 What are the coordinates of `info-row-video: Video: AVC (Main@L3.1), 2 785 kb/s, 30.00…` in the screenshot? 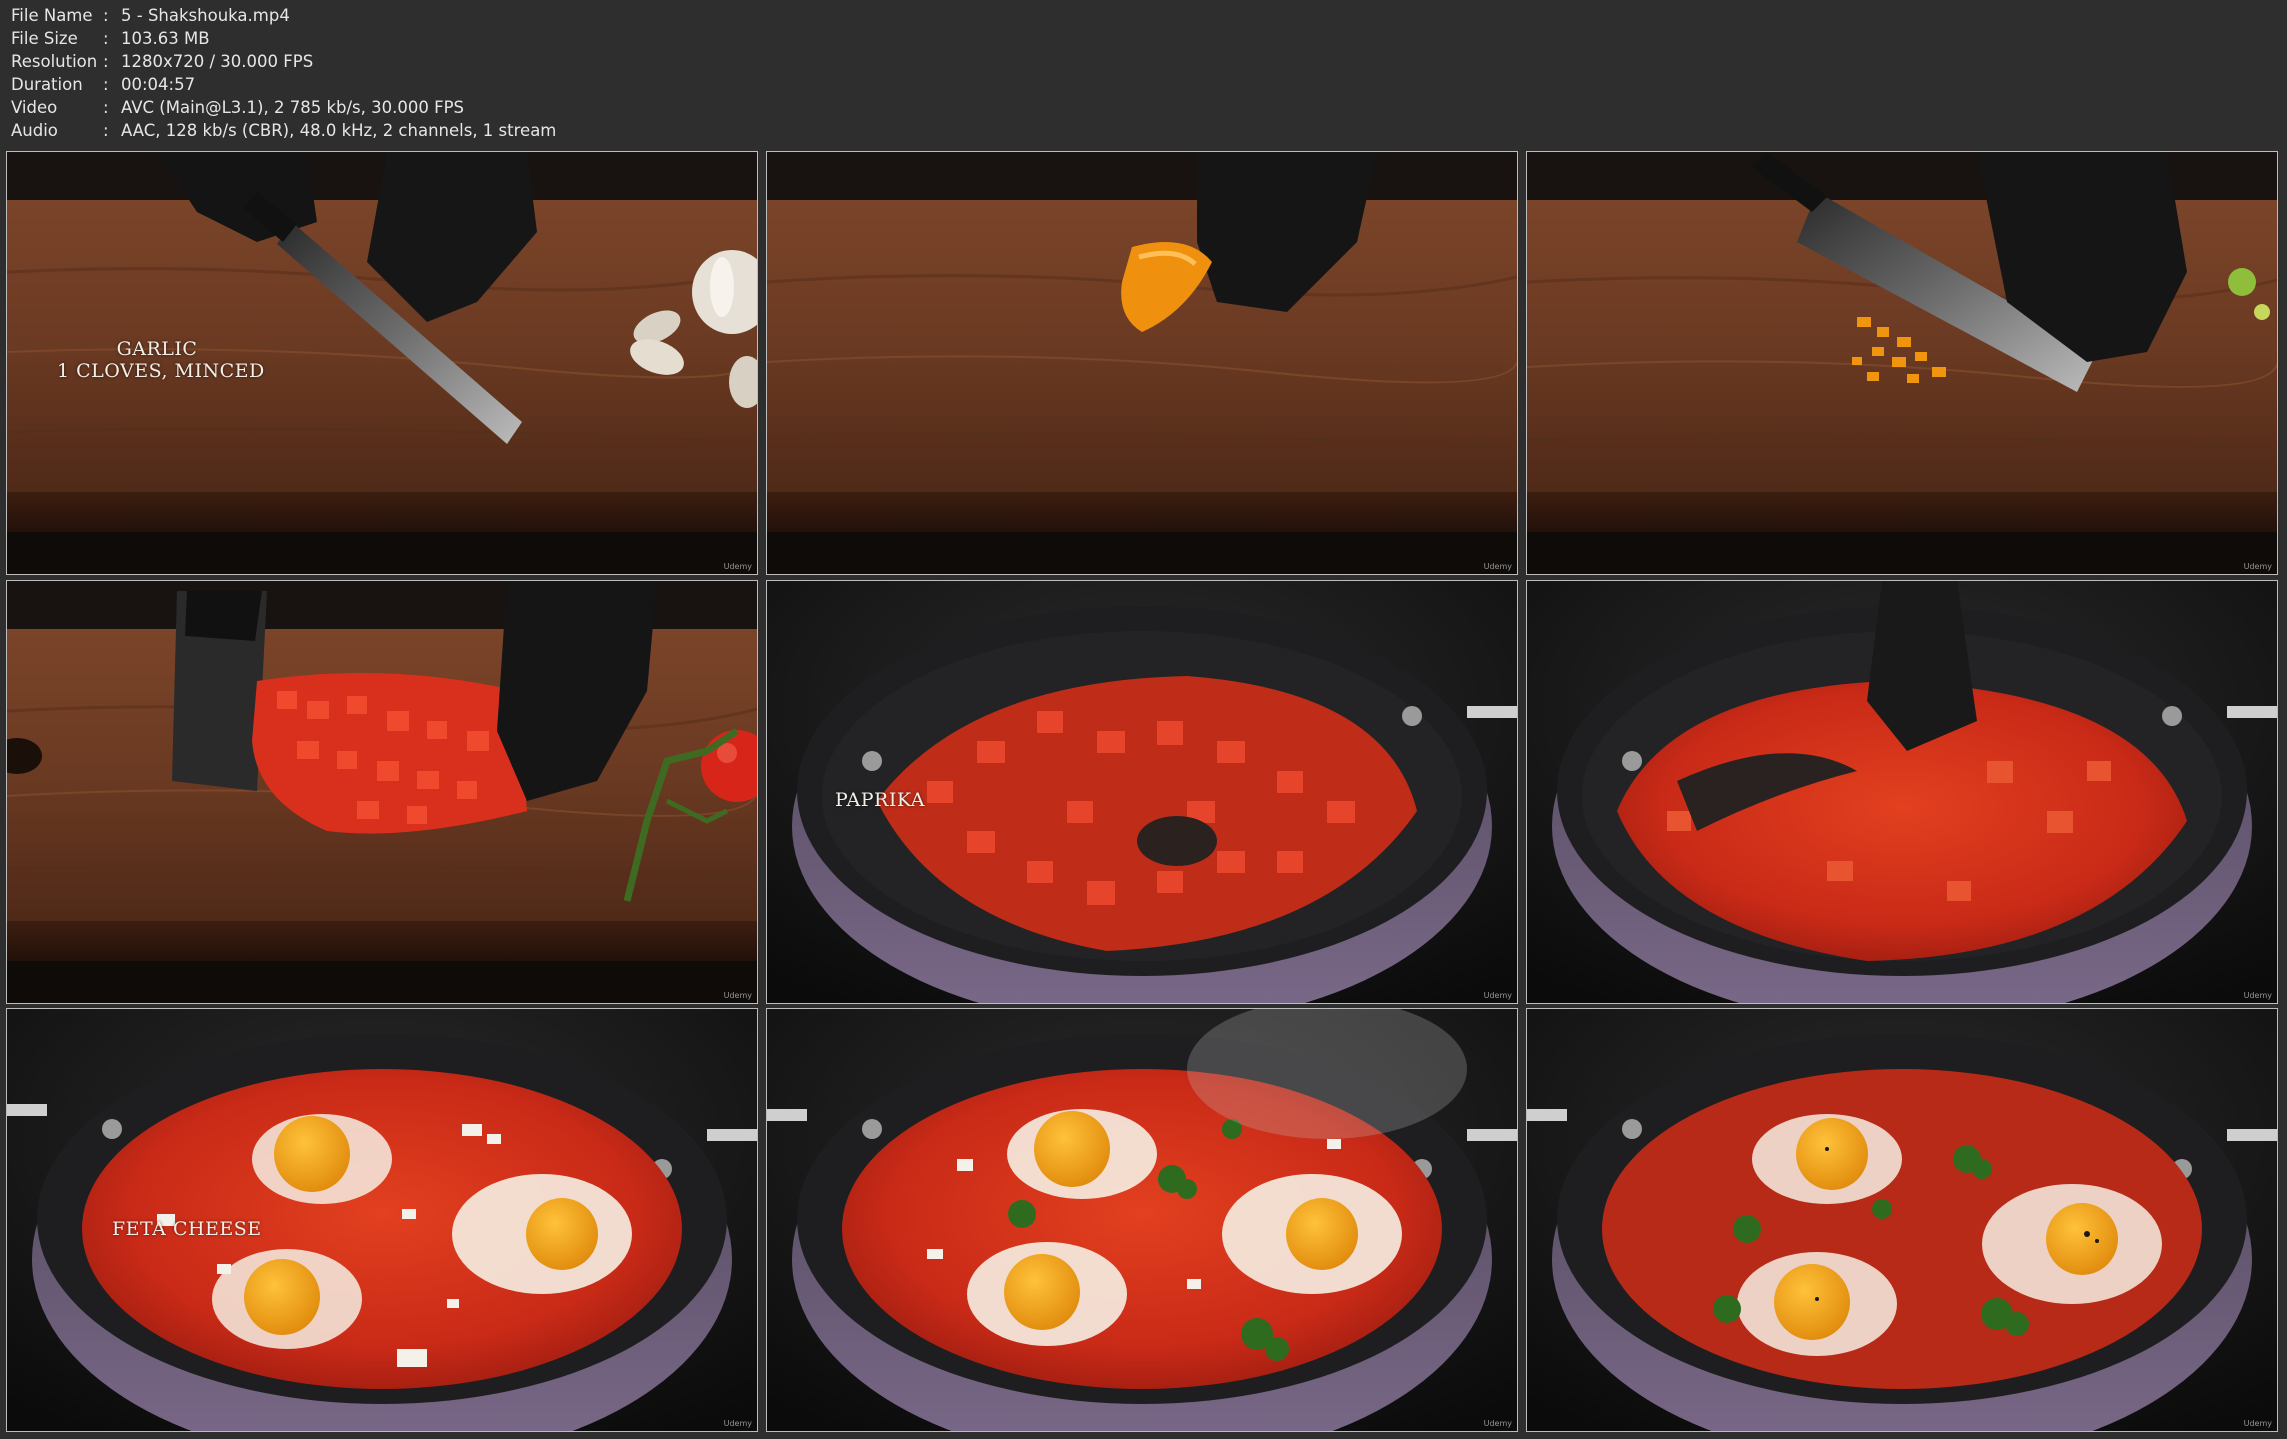 It's located at (283, 107).